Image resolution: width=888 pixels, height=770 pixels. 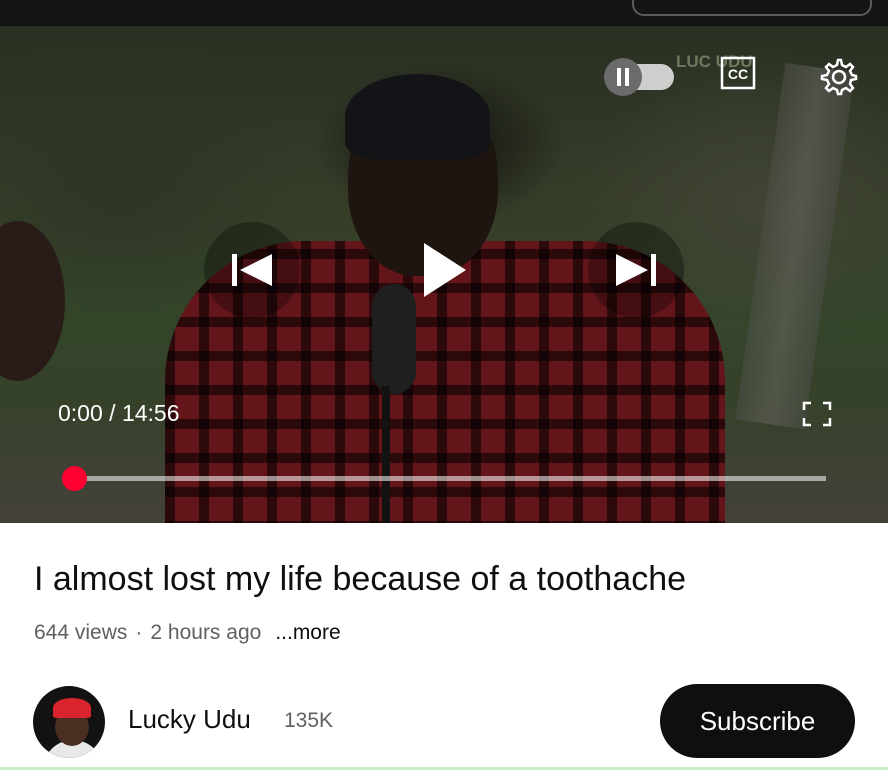 I want to click on pause-icon, so click(x=623, y=77).